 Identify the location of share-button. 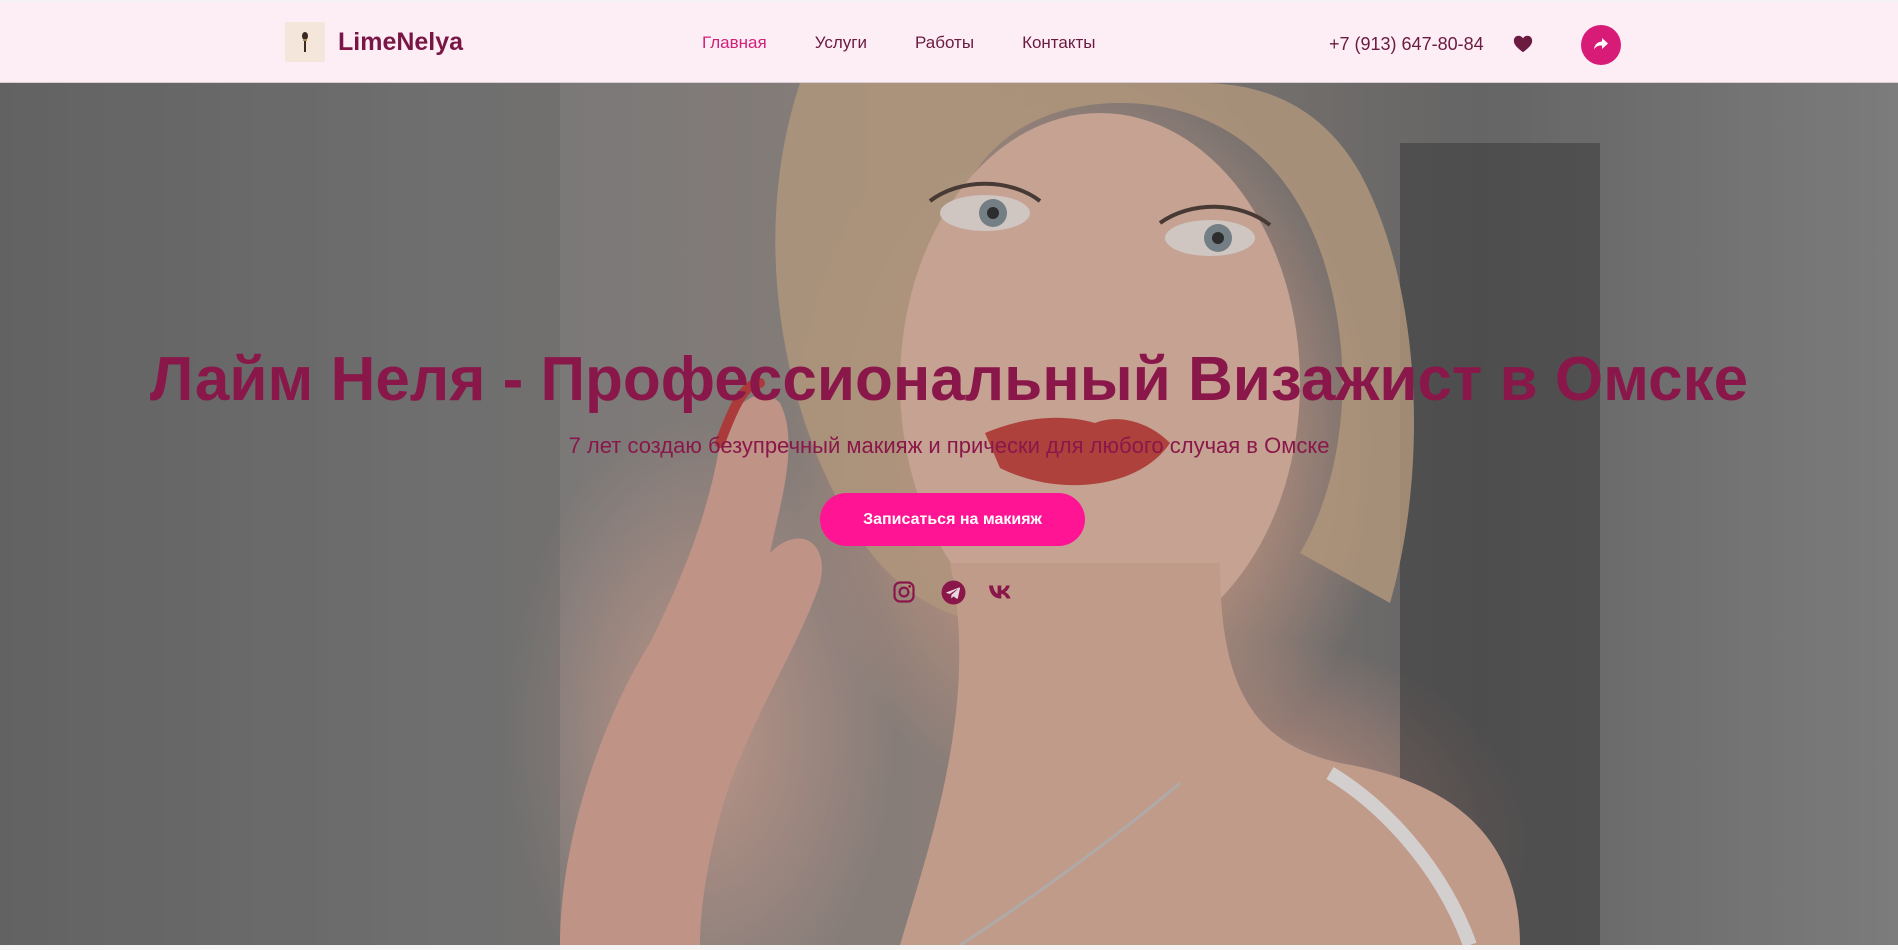
(1601, 45).